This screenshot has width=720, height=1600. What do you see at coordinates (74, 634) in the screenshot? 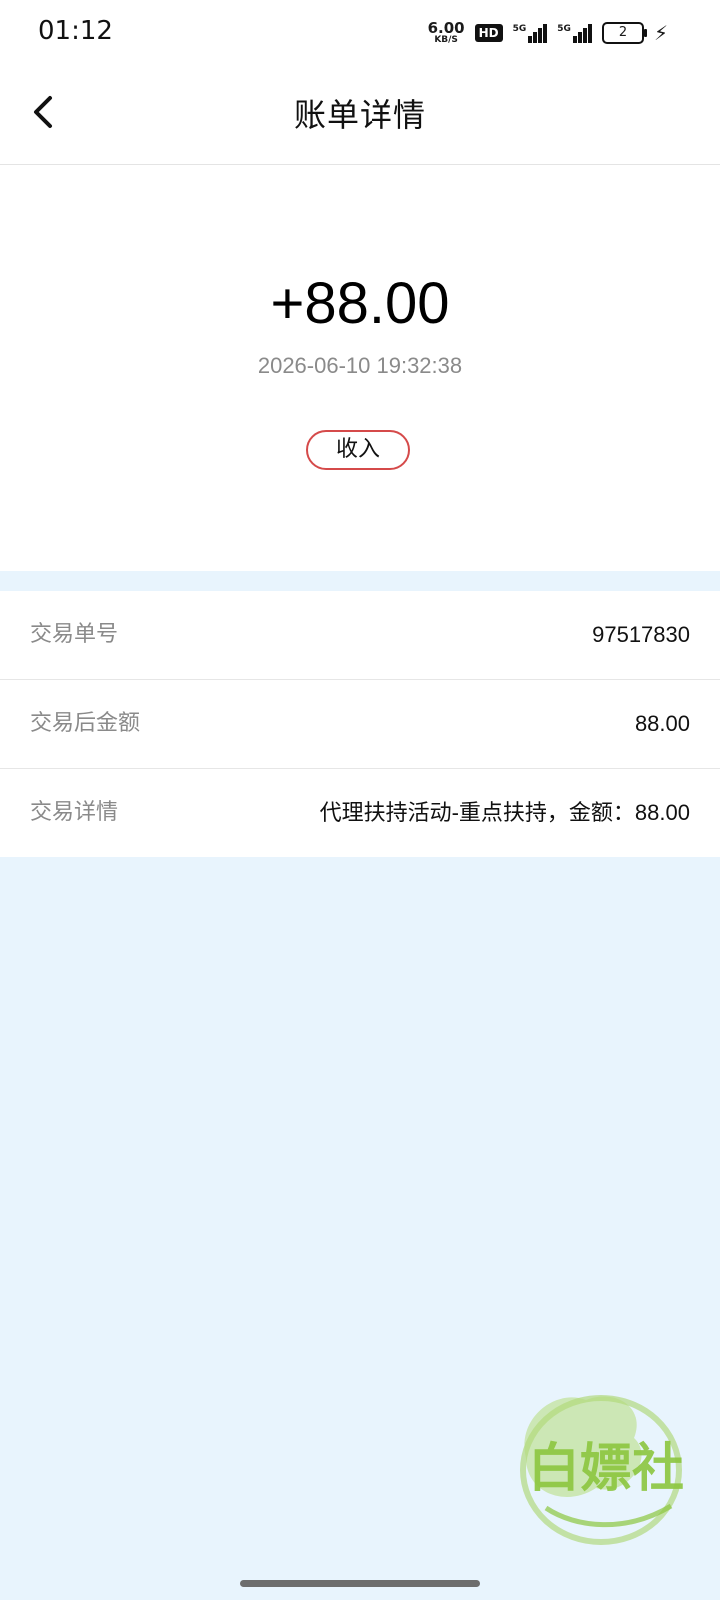
I see `detail-label: 交易单号` at bounding box center [74, 634].